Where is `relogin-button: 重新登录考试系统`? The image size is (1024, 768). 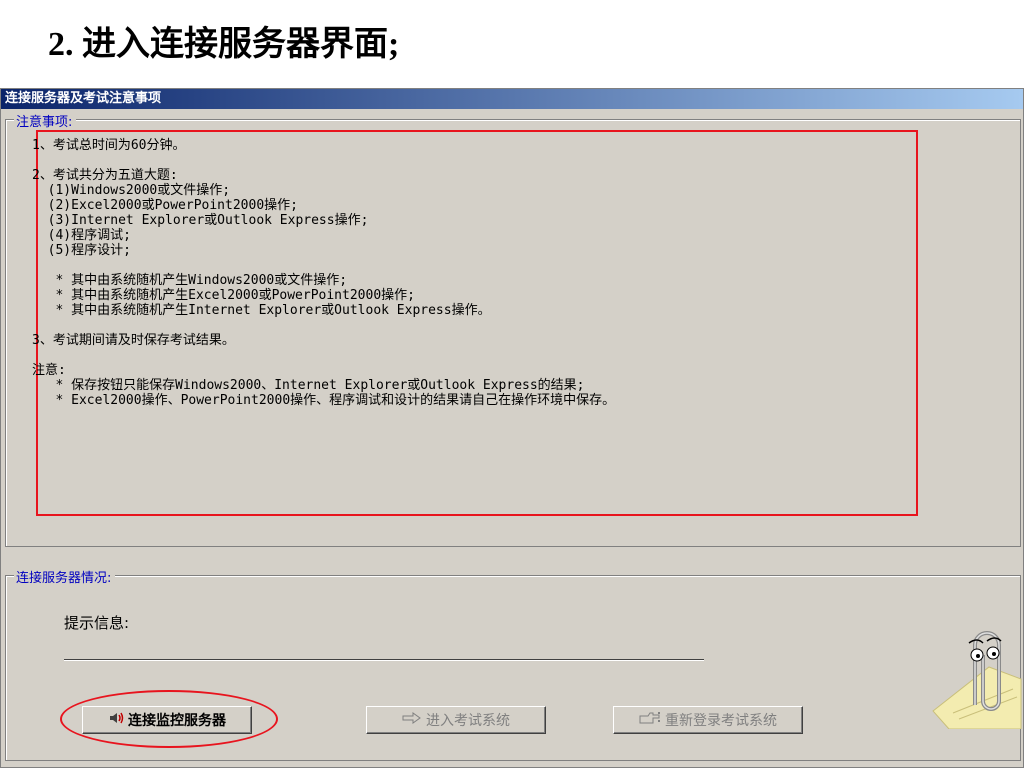 relogin-button: 重新登录考试系统 is located at coordinates (708, 720).